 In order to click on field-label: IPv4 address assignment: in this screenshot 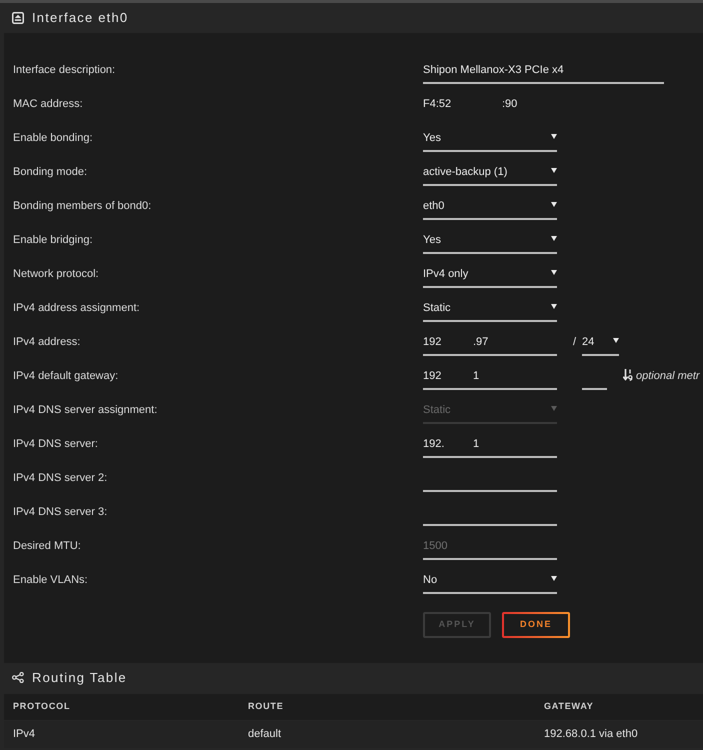, I will do `click(77, 308)`.